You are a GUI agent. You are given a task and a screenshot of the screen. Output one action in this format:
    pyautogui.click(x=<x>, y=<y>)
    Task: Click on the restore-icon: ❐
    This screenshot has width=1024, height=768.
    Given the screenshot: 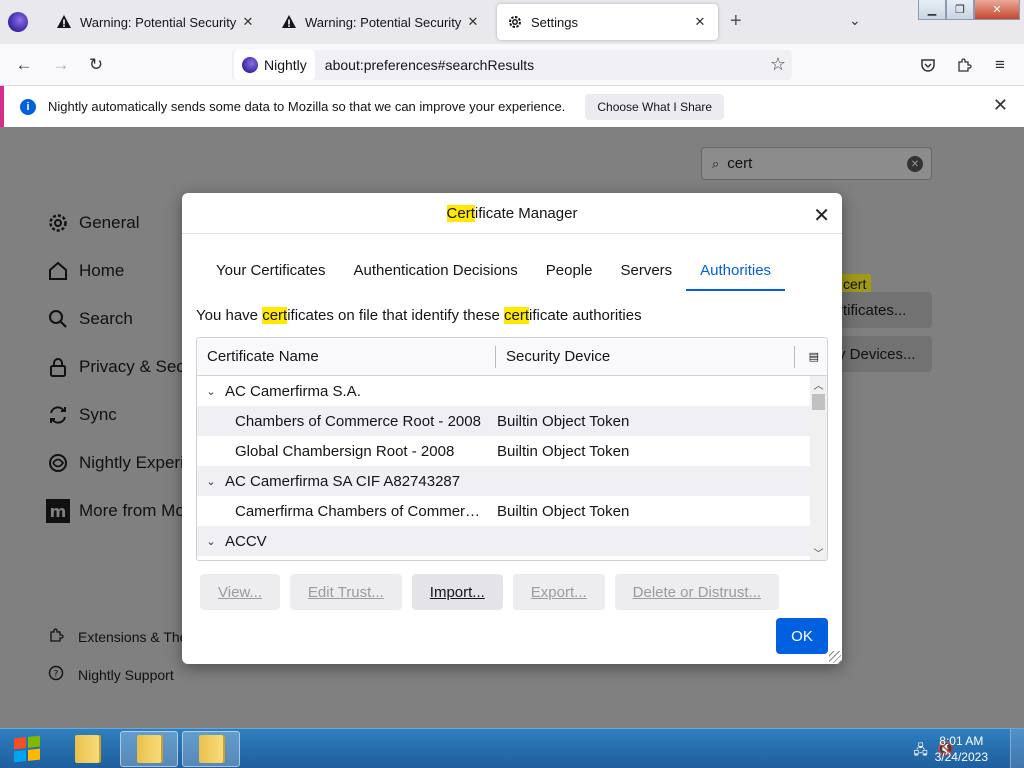 What is the action you would take?
    pyautogui.click(x=960, y=10)
    